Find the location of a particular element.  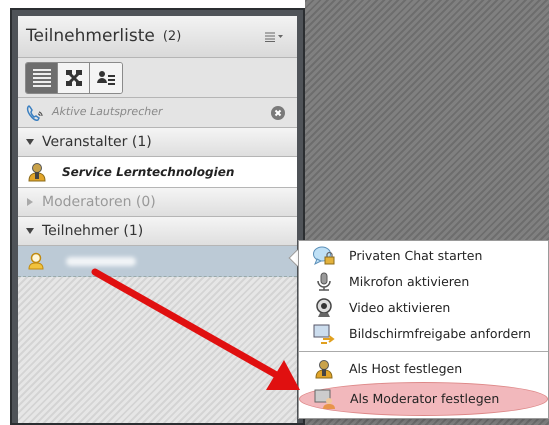

close-icon is located at coordinates (278, 113).